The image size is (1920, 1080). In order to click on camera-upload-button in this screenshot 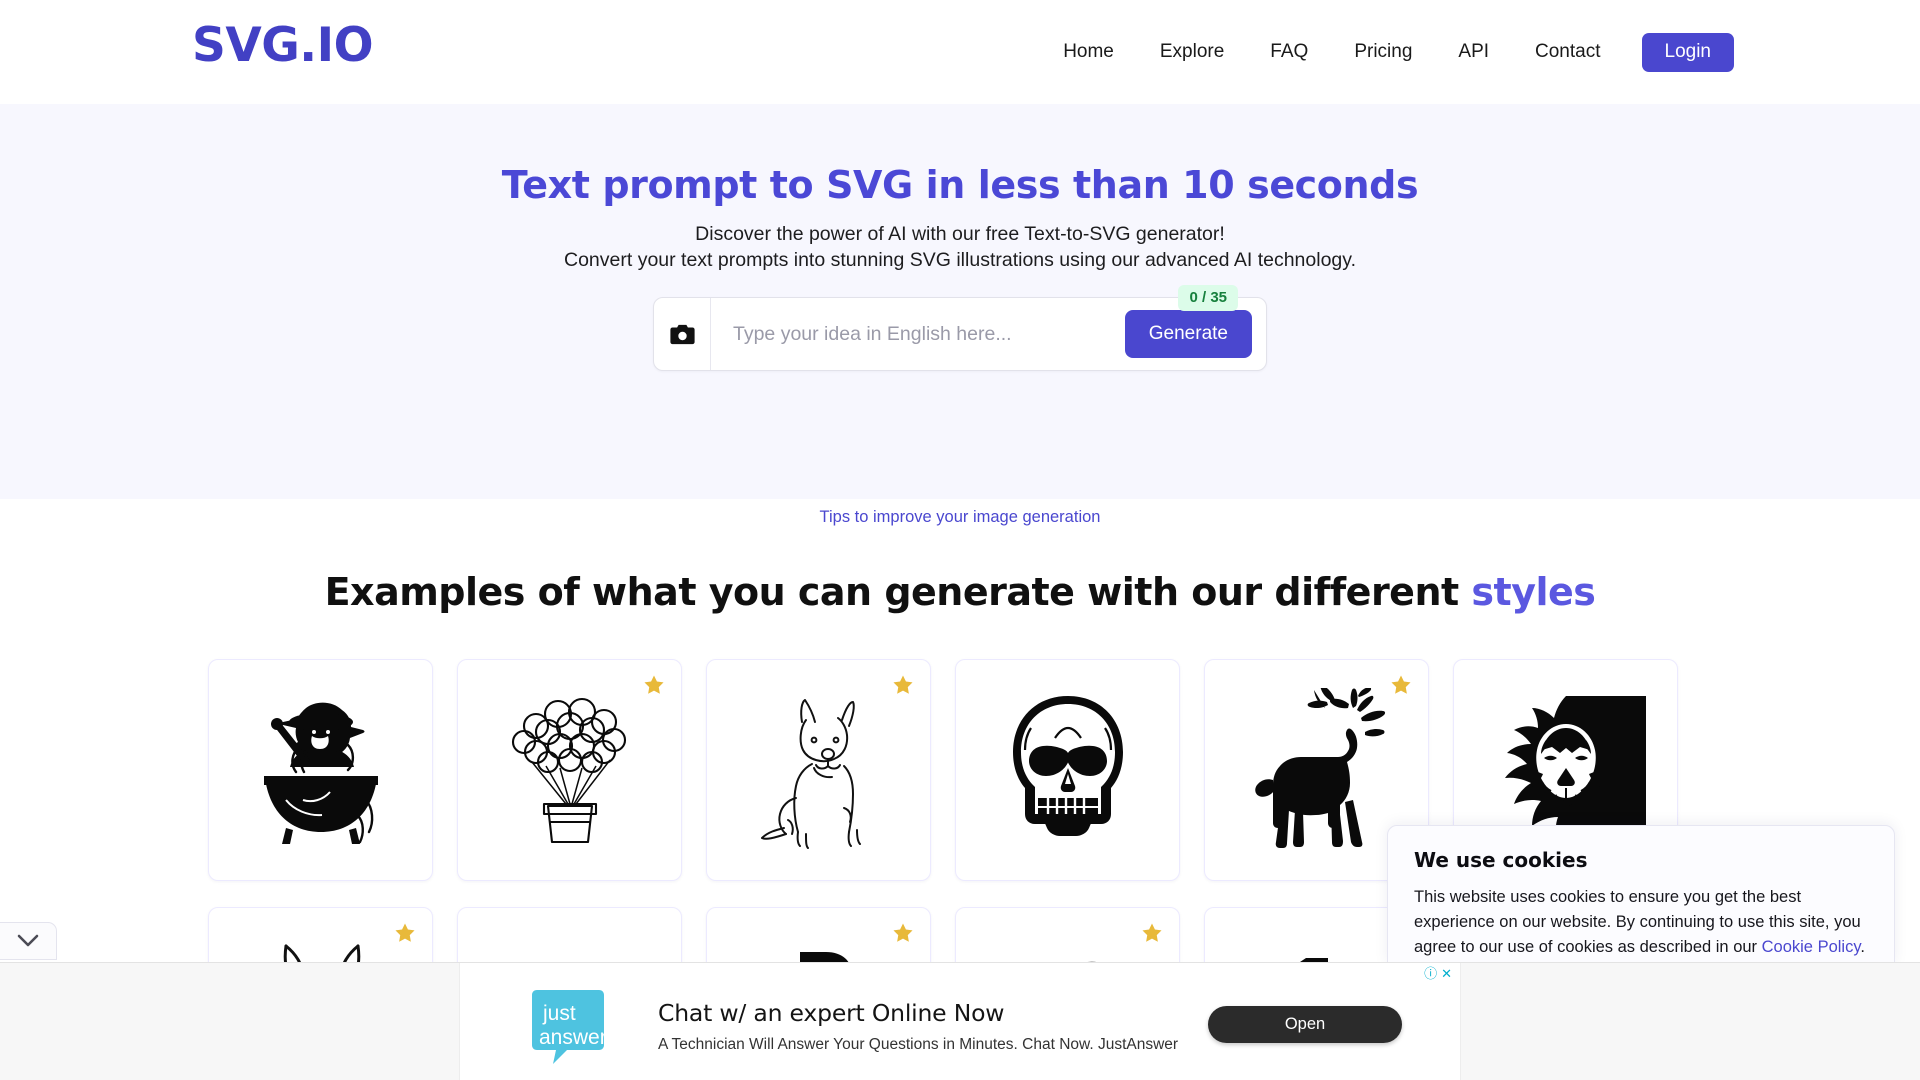, I will do `click(682, 334)`.